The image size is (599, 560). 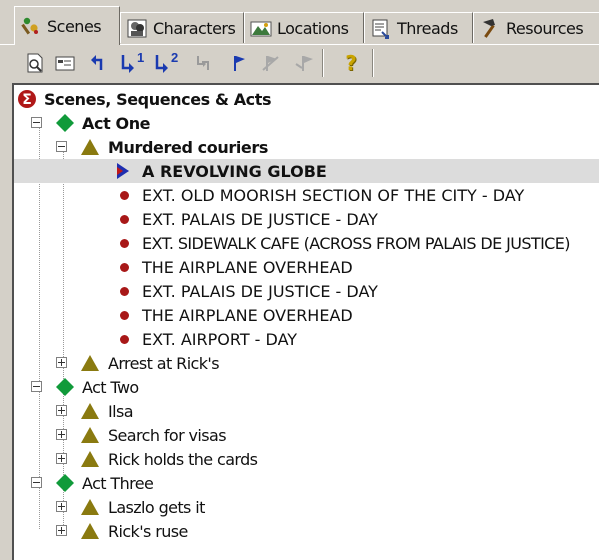 I want to click on flag-disabled-2-button, so click(x=305, y=63).